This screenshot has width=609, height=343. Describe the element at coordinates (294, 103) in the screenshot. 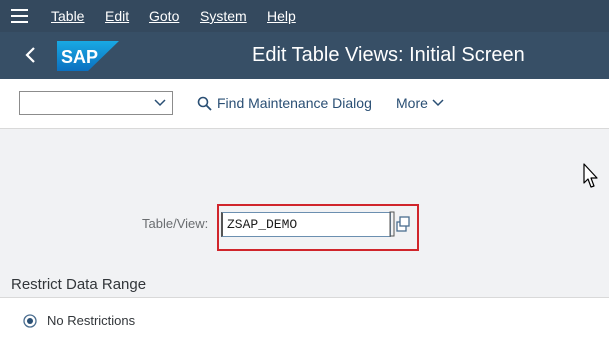

I see `find-maintenance-dialog-label: Find Maintenance Dialog` at that location.